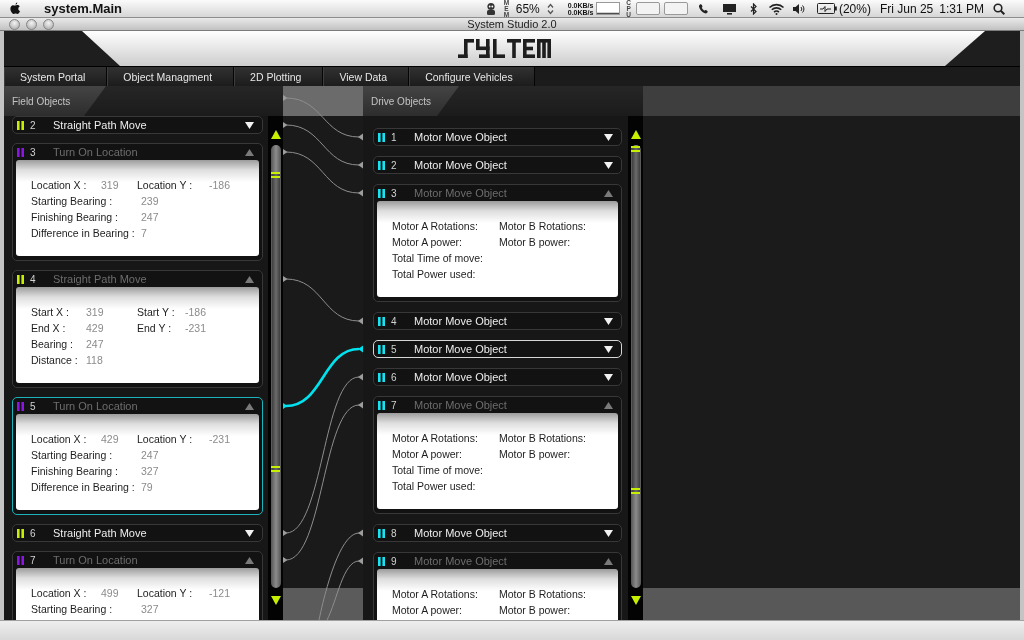 This screenshot has height=640, width=1024. Describe the element at coordinates (154, 328) in the screenshot. I see `field-label: End Y :` at that location.